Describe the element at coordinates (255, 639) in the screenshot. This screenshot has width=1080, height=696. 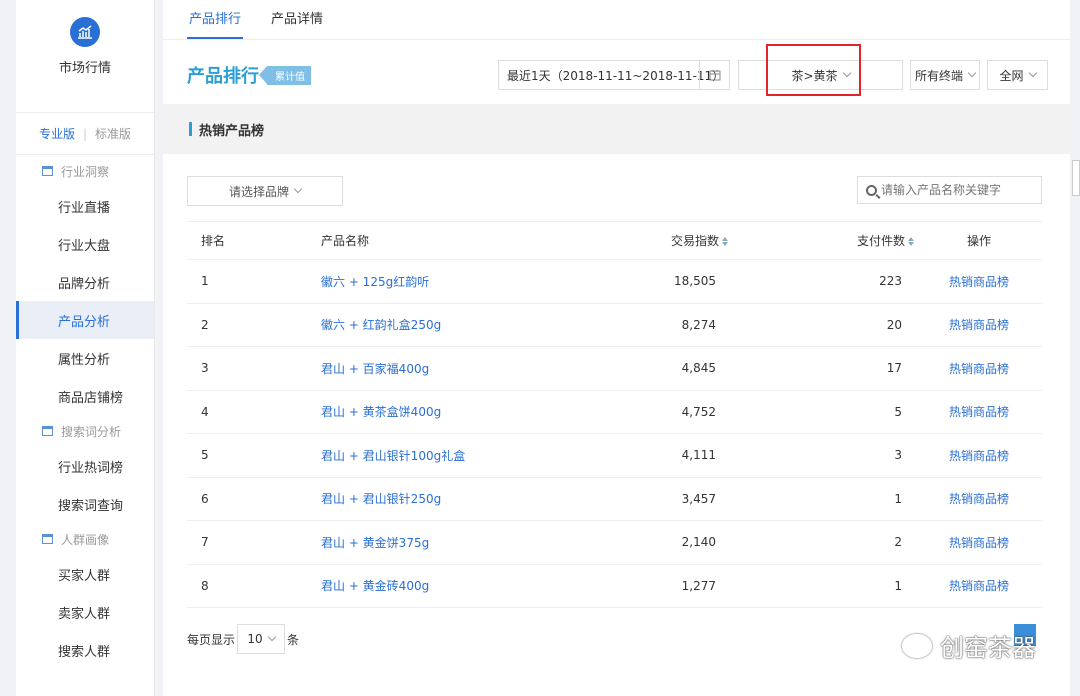
I see `page-size-value: 10` at that location.